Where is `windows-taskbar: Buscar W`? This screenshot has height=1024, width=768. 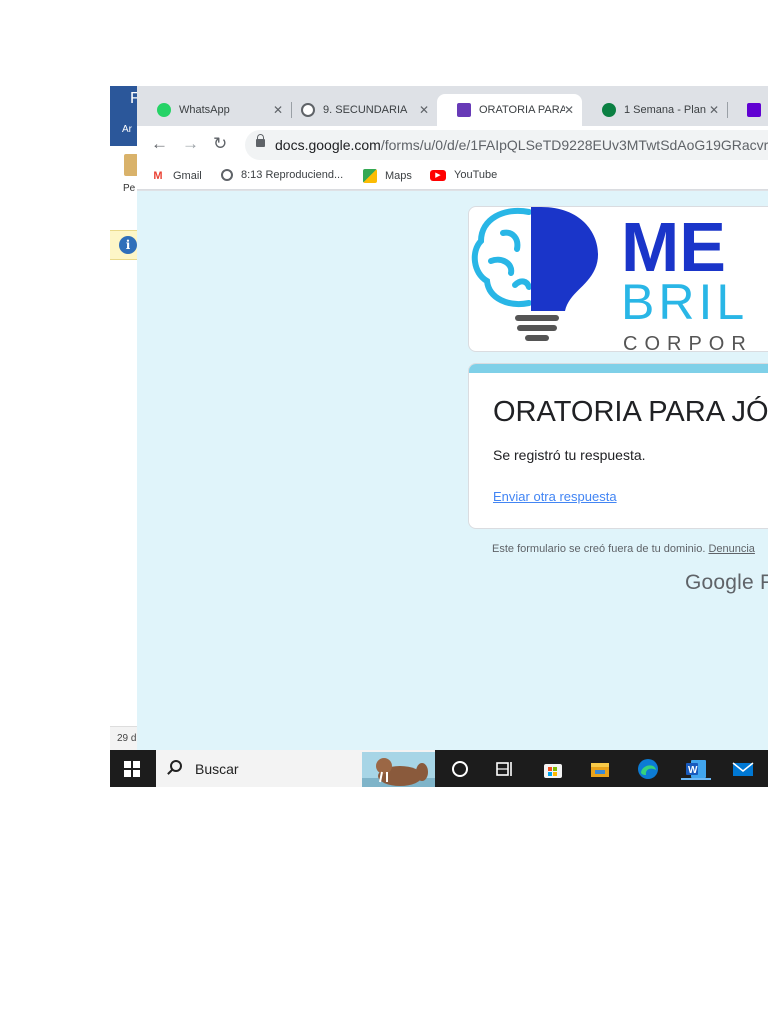 windows-taskbar: Buscar W is located at coordinates (439, 768).